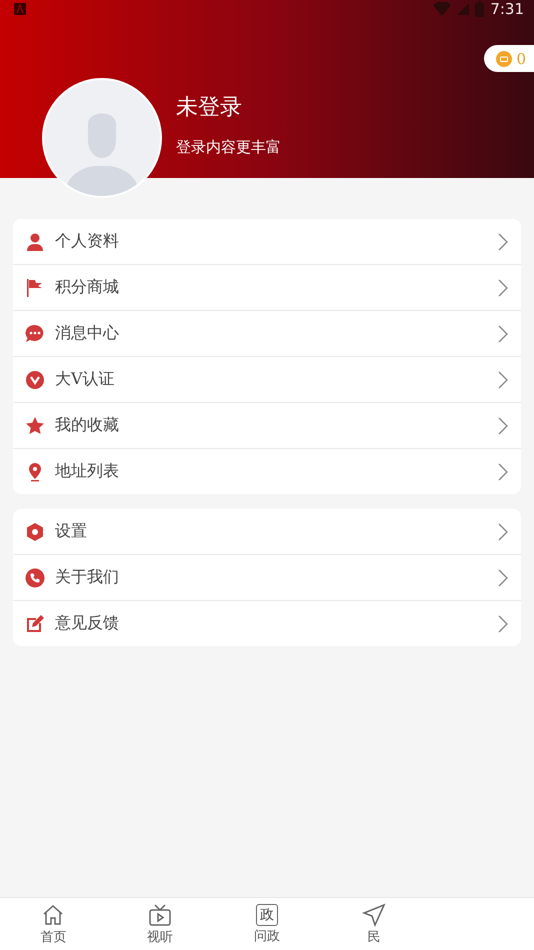 The height and width of the screenshot is (950, 534). I want to click on home-icon, so click(53, 914).